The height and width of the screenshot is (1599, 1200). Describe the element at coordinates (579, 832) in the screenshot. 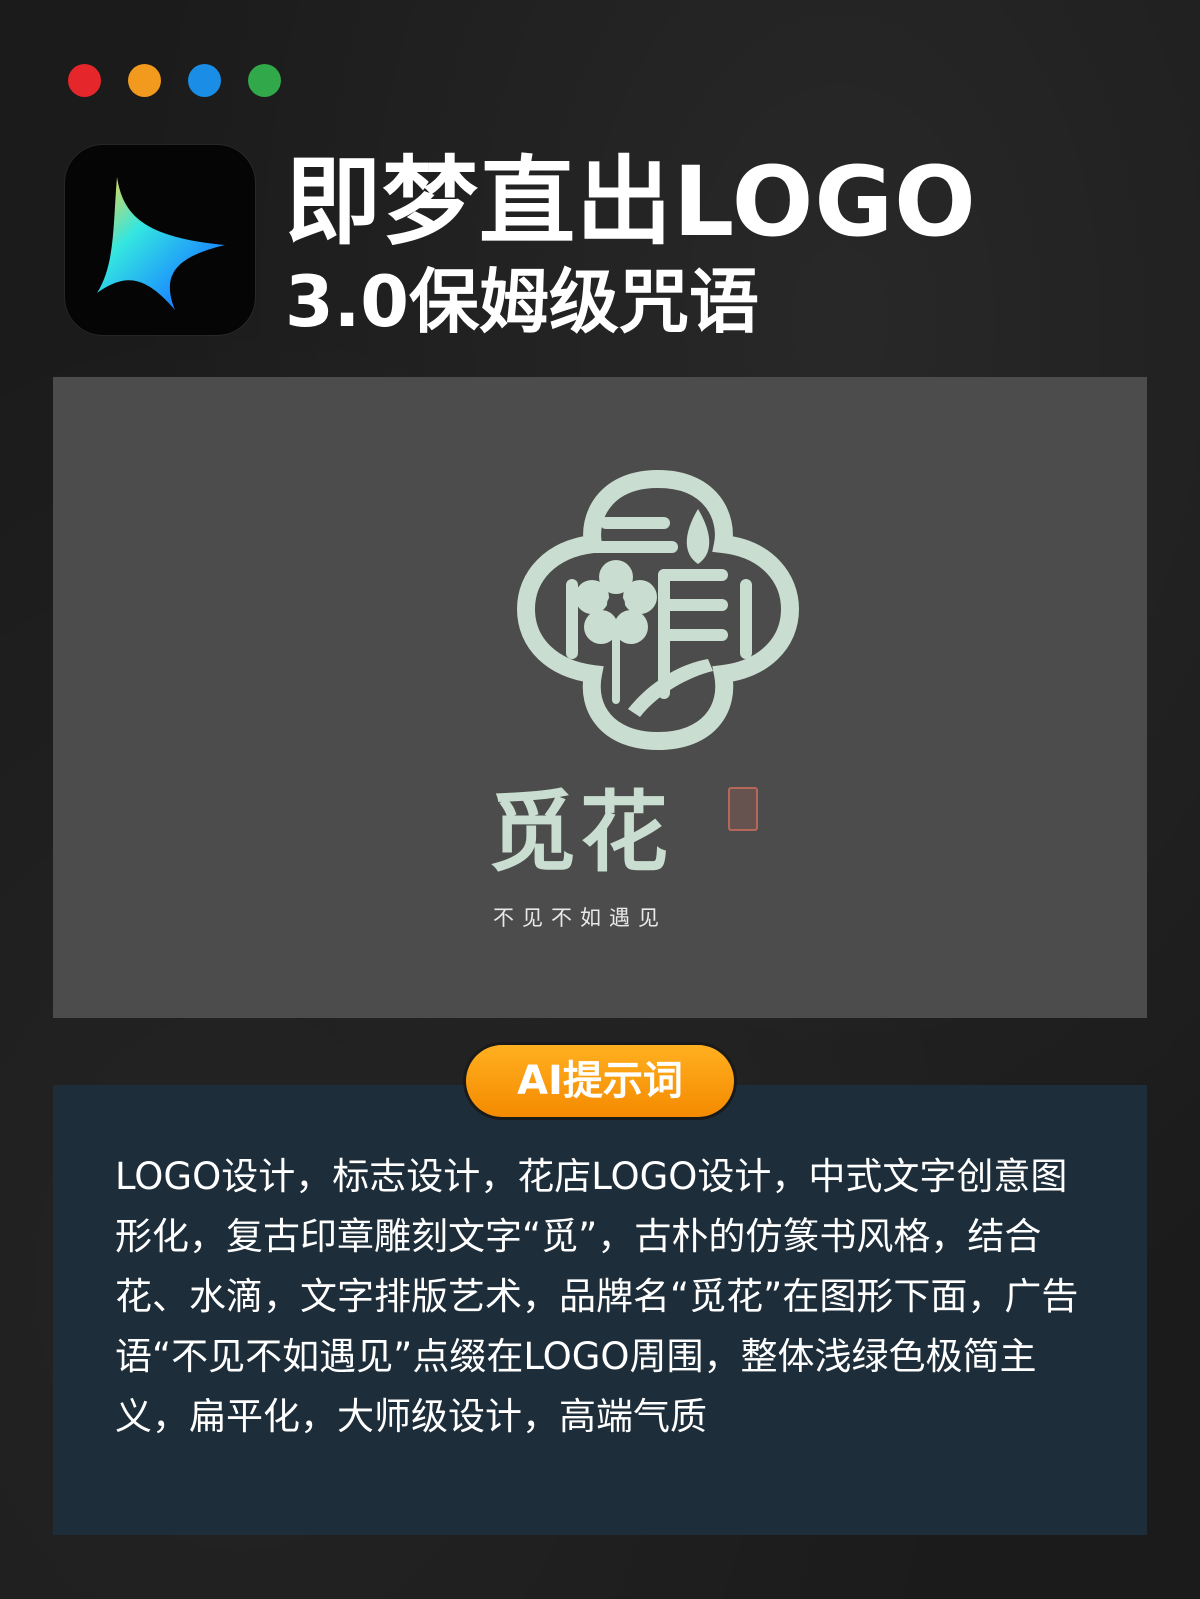

I see `brand-name: 觅花` at that location.